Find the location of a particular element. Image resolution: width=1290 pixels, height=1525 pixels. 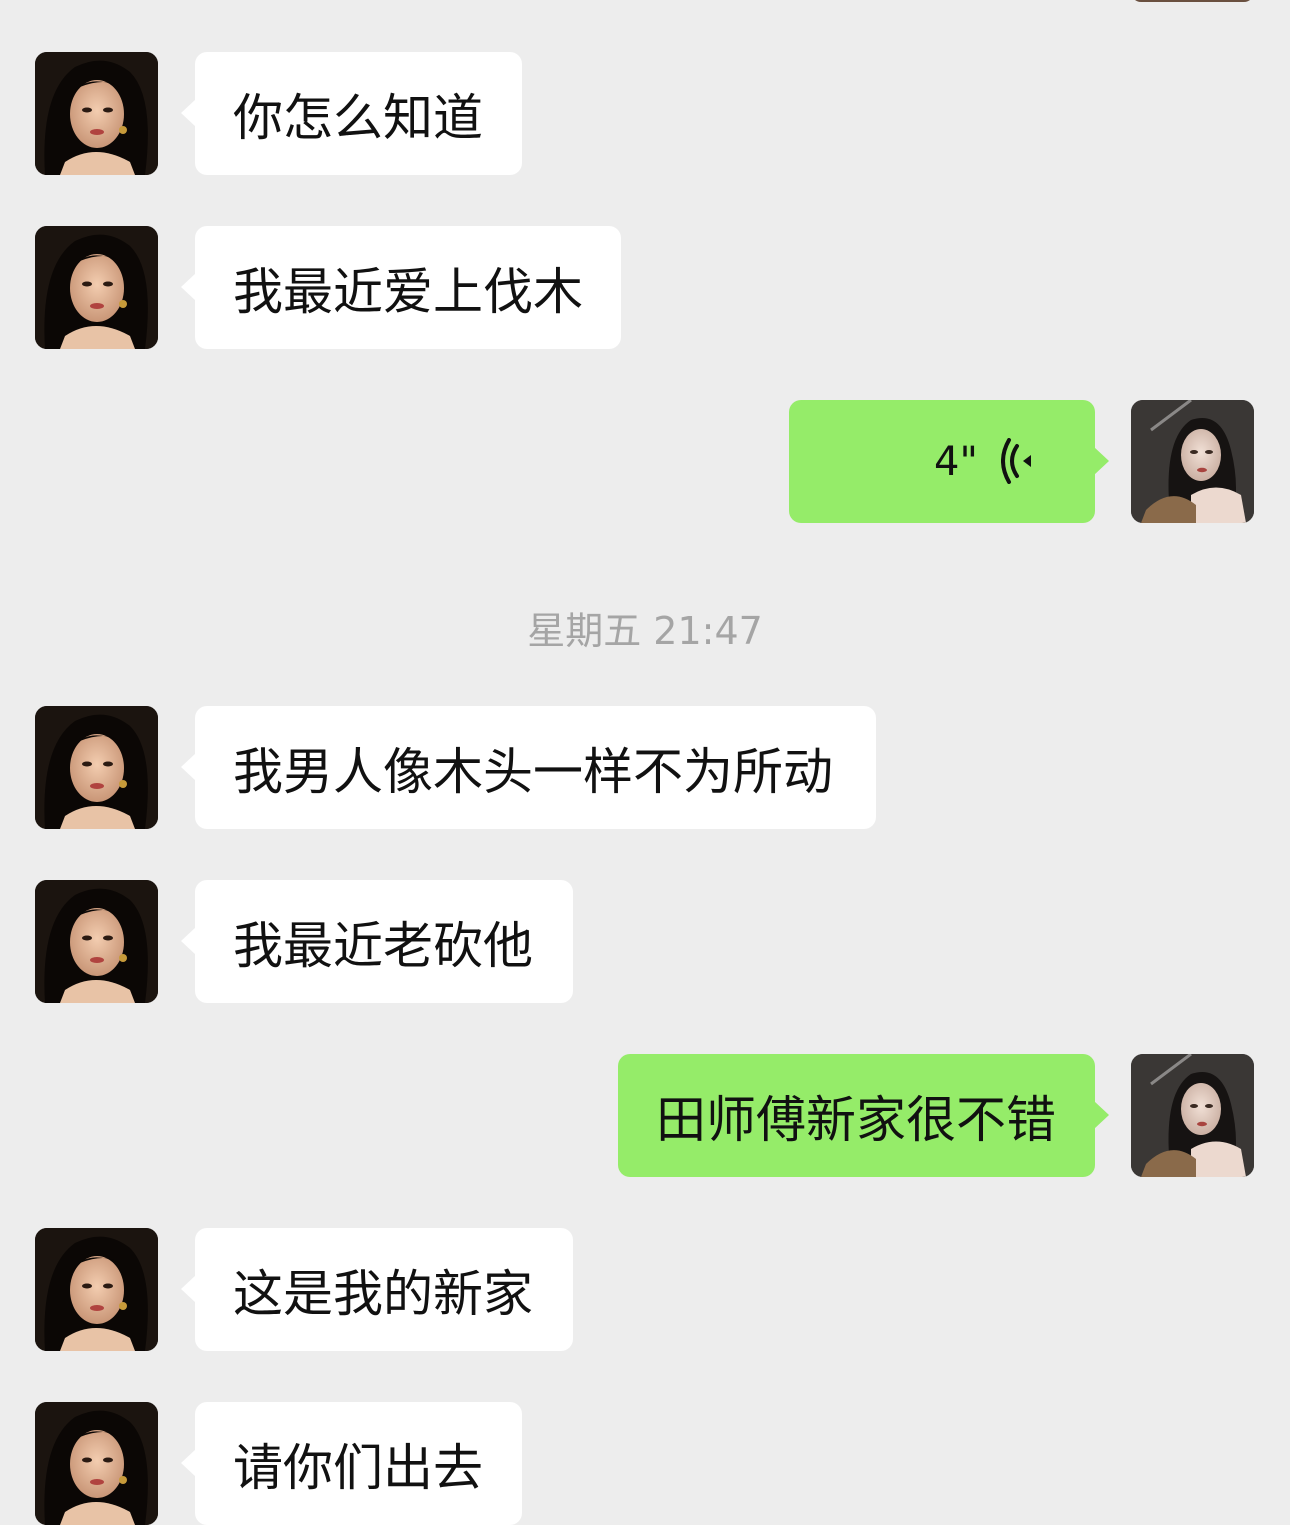

incoming-message-bubble: 请你们出去 is located at coordinates (351, 1463).